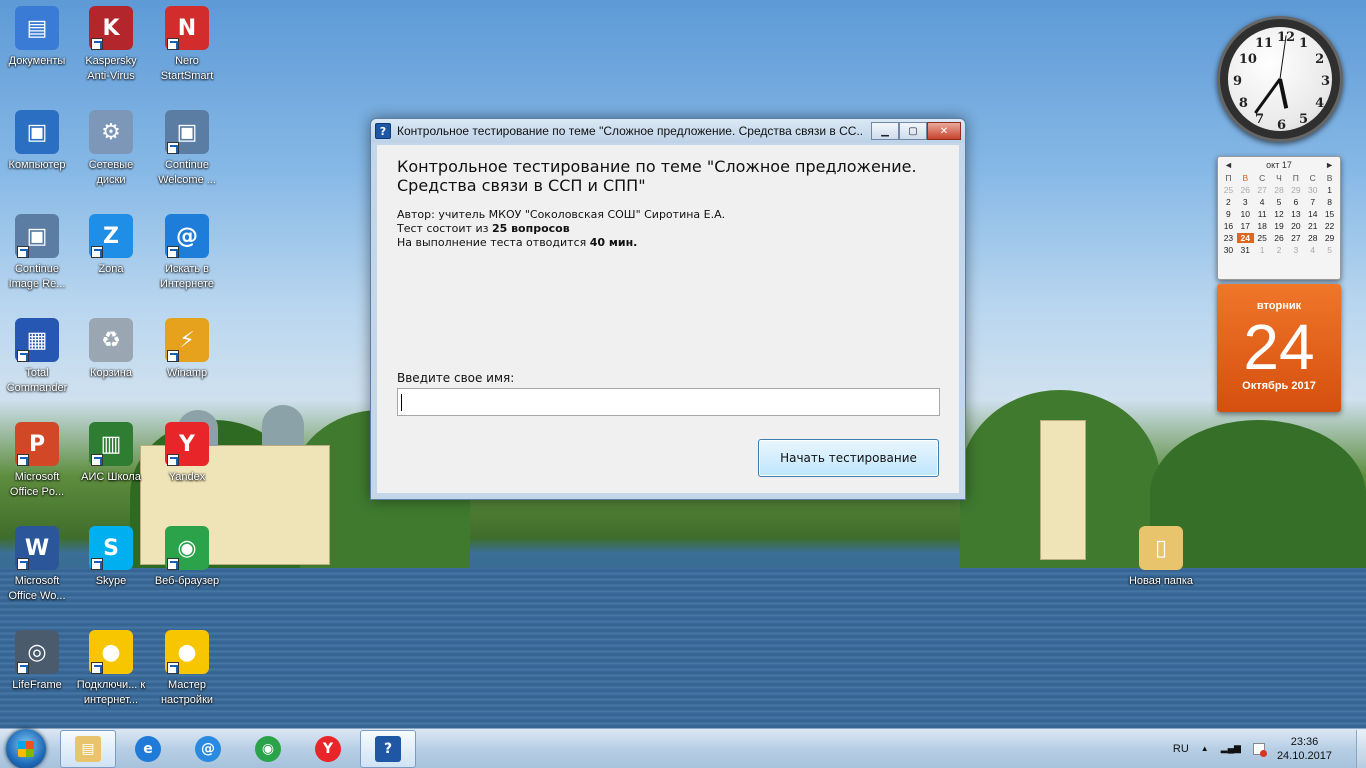 The image size is (1366, 768). What do you see at coordinates (1161, 557) in the screenshot?
I see `desktop-icon-new-folder: ▯ Новая папка` at bounding box center [1161, 557].